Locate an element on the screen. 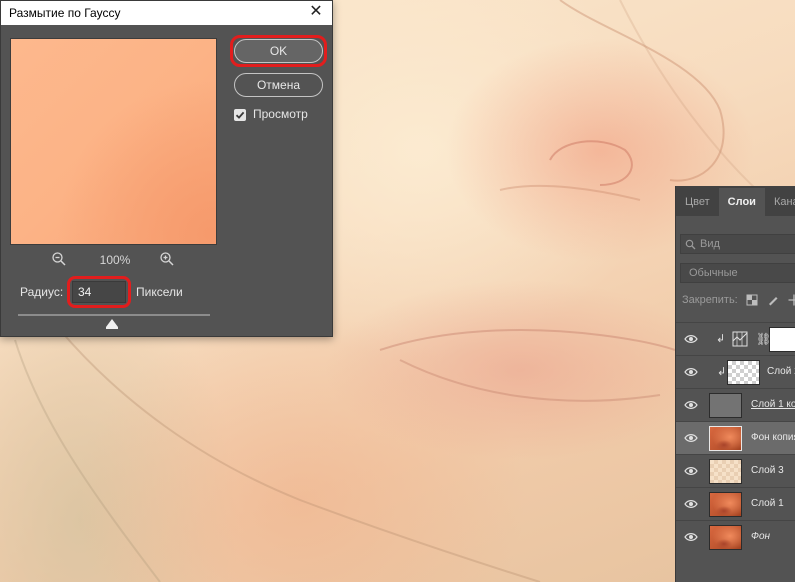  preview-label: Просмотр is located at coordinates (280, 114).